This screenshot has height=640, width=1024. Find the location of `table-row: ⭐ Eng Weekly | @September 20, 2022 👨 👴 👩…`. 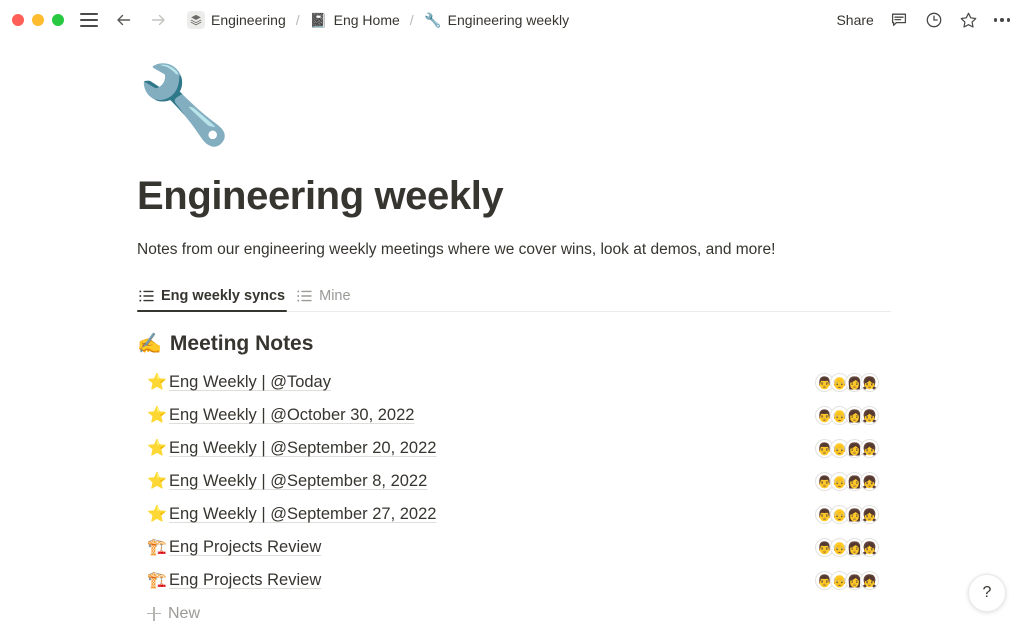

table-row: ⭐ Eng Weekly | @September 20, 2022 👨 👴 👩… is located at coordinates (514, 448).